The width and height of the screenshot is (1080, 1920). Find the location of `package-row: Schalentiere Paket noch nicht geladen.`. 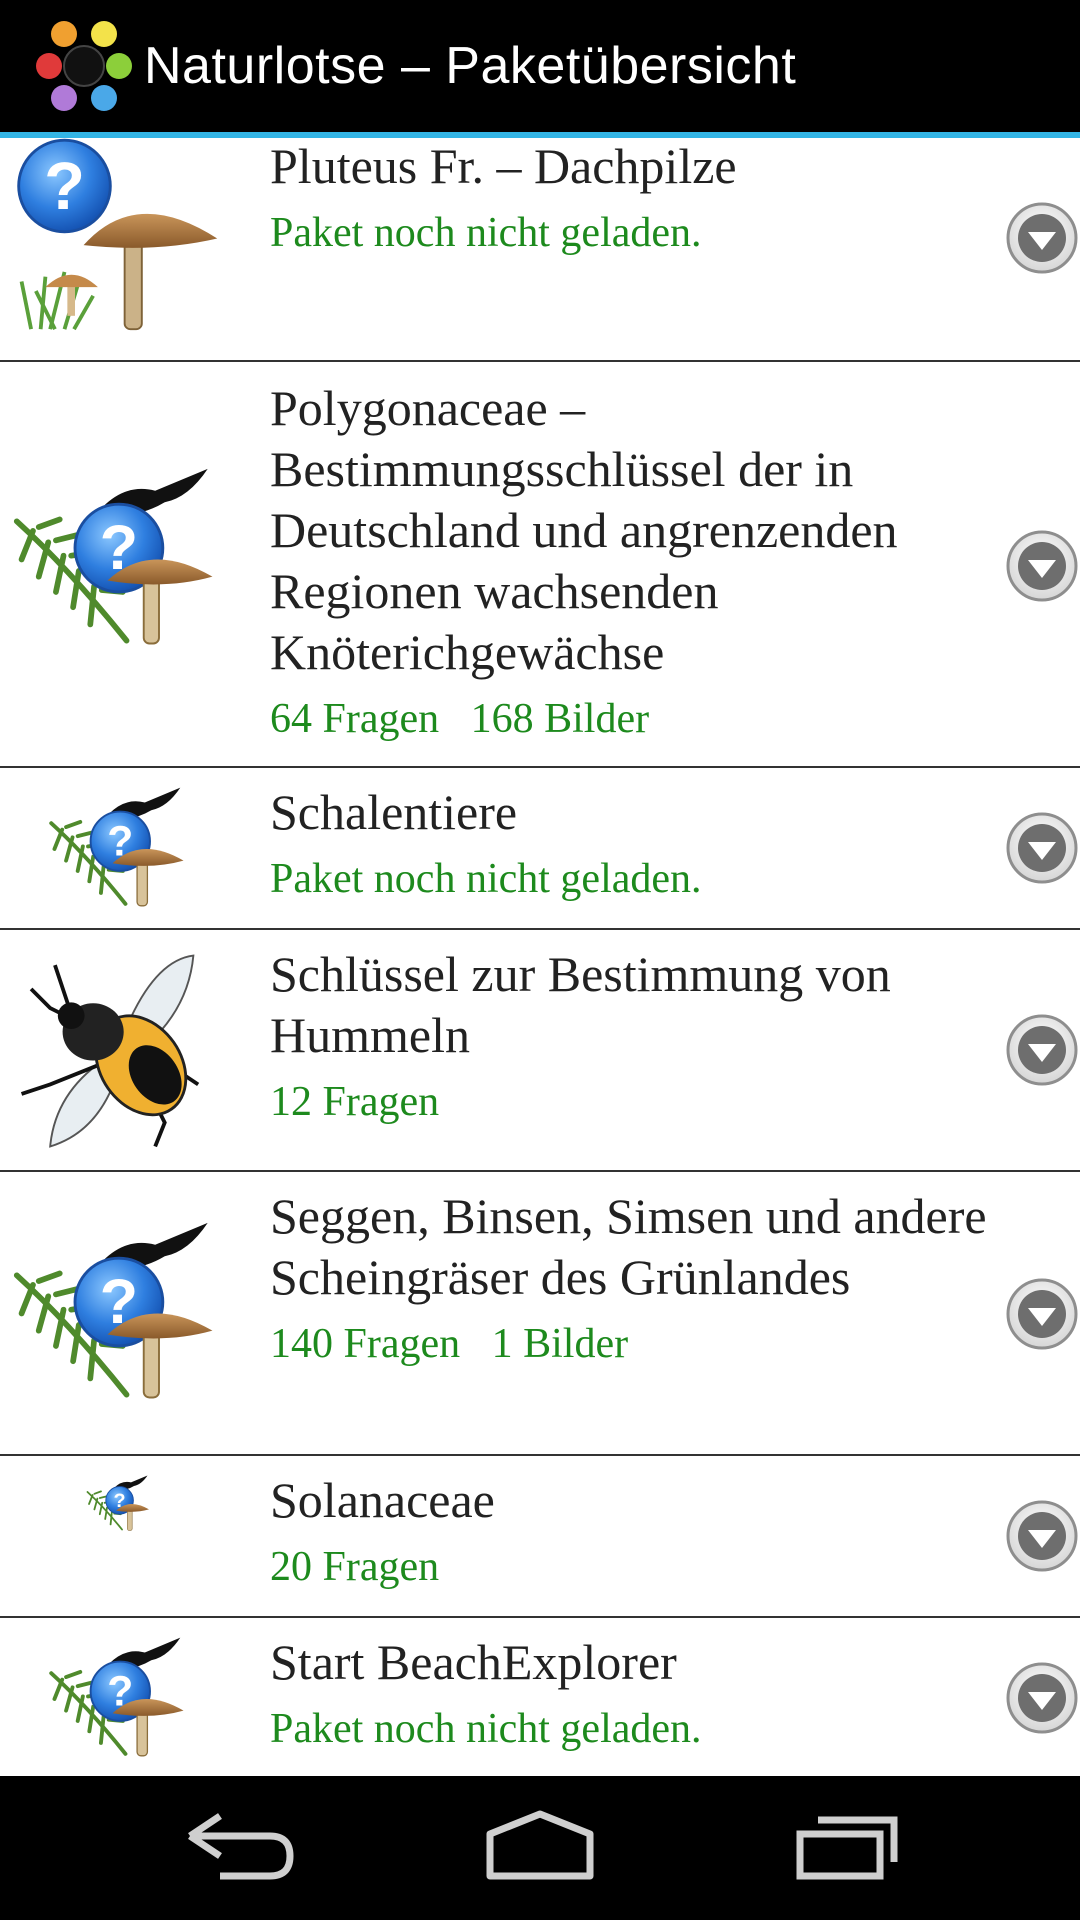

package-row: Schalentiere Paket noch nicht geladen. is located at coordinates (540, 849).